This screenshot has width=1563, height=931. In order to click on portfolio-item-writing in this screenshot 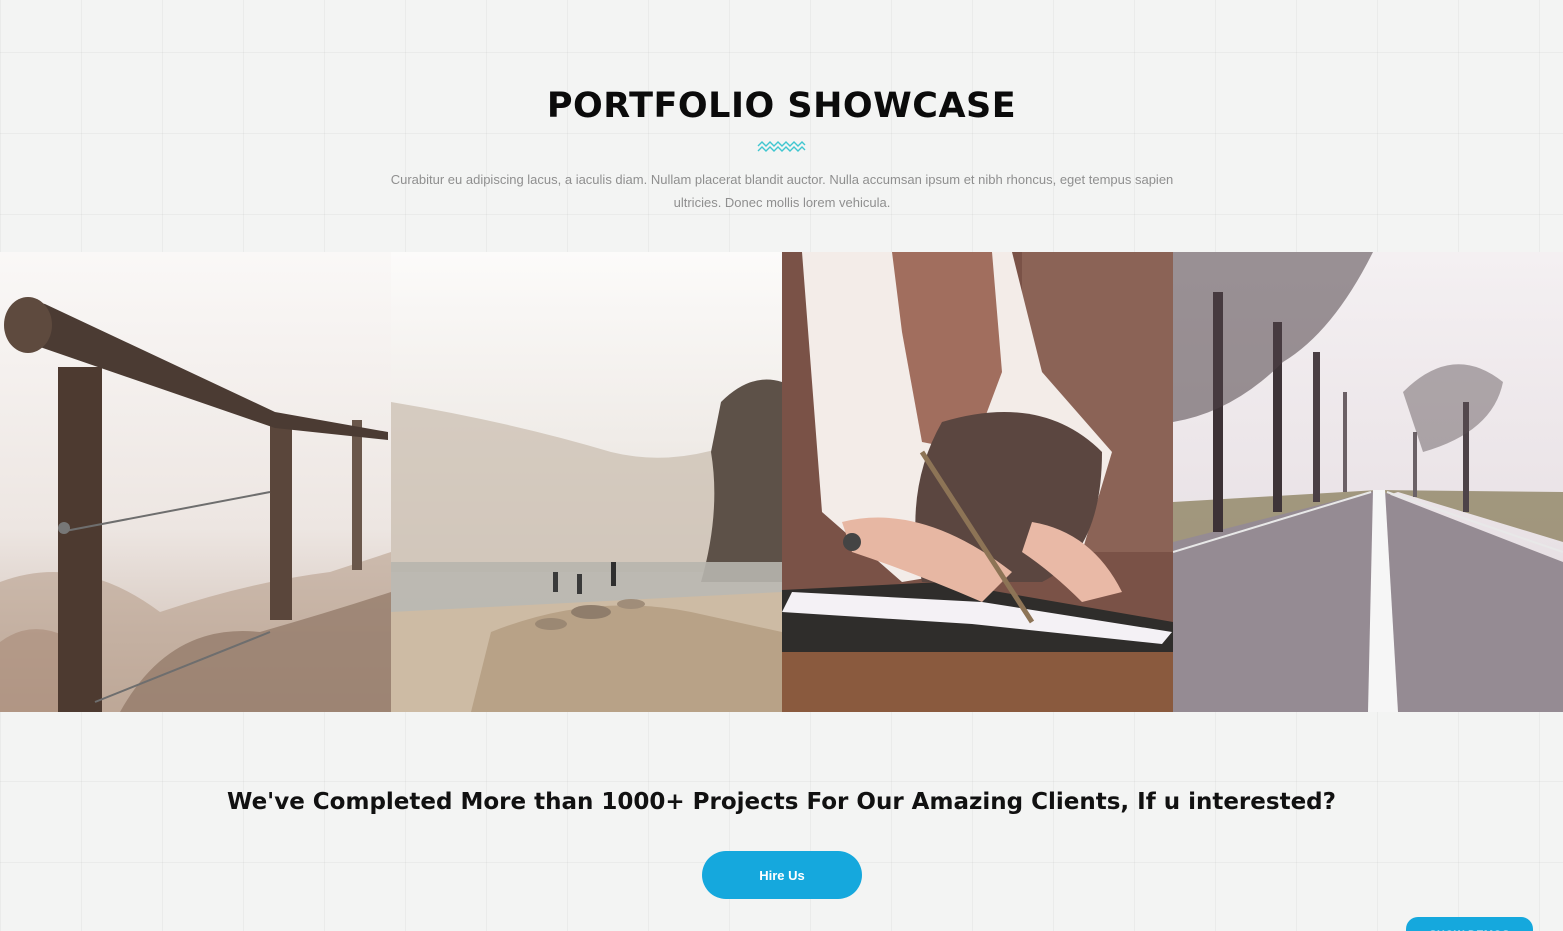, I will do `click(977, 482)`.